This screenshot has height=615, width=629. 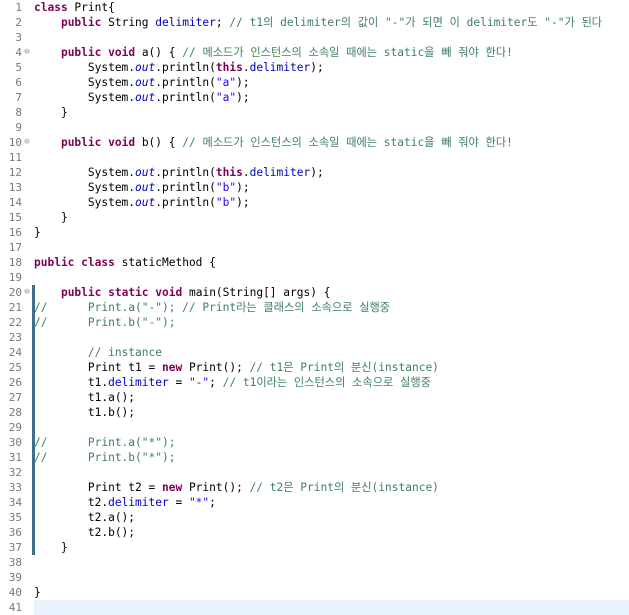 What do you see at coordinates (331, 292) in the screenshot?
I see `code-line: public static void main(String[] args) {` at bounding box center [331, 292].